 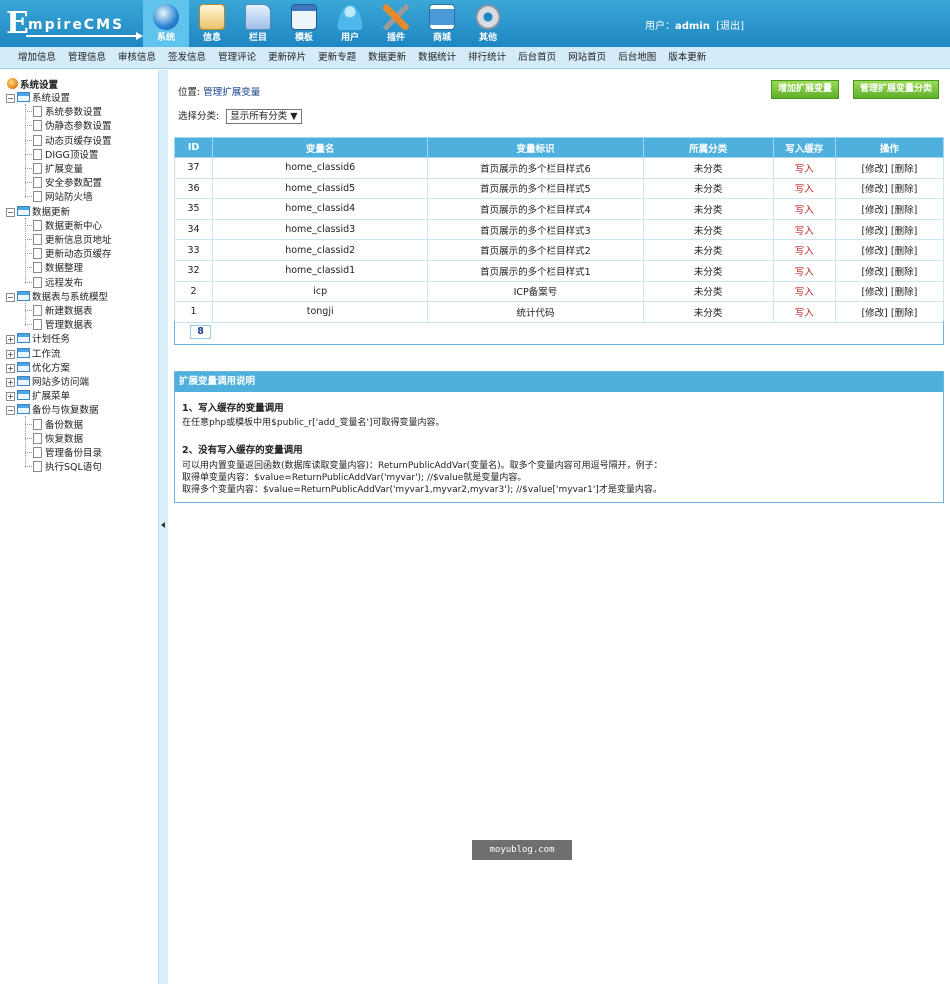 What do you see at coordinates (68, 241) in the screenshot?
I see `tree-item: 更新信息页地址` at bounding box center [68, 241].